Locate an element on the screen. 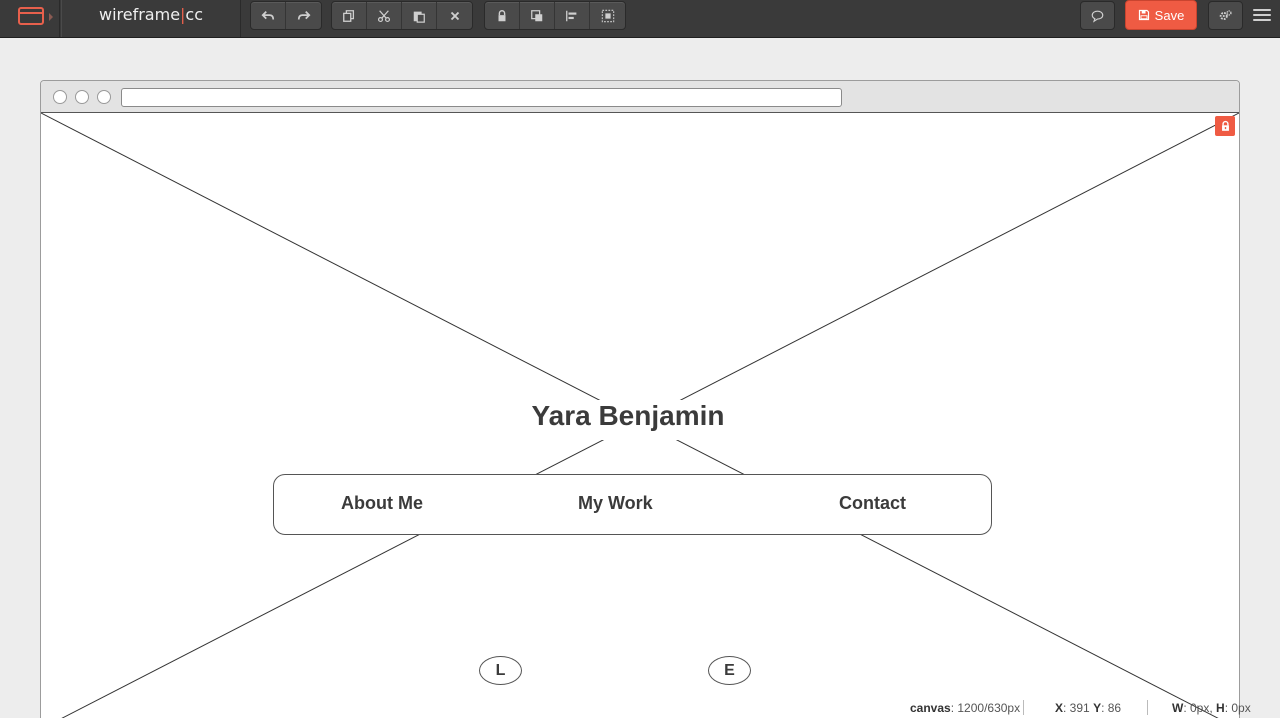 The image size is (1280, 718). top-toolbar: wireframe|cc Save is located at coordinates (640, 19).